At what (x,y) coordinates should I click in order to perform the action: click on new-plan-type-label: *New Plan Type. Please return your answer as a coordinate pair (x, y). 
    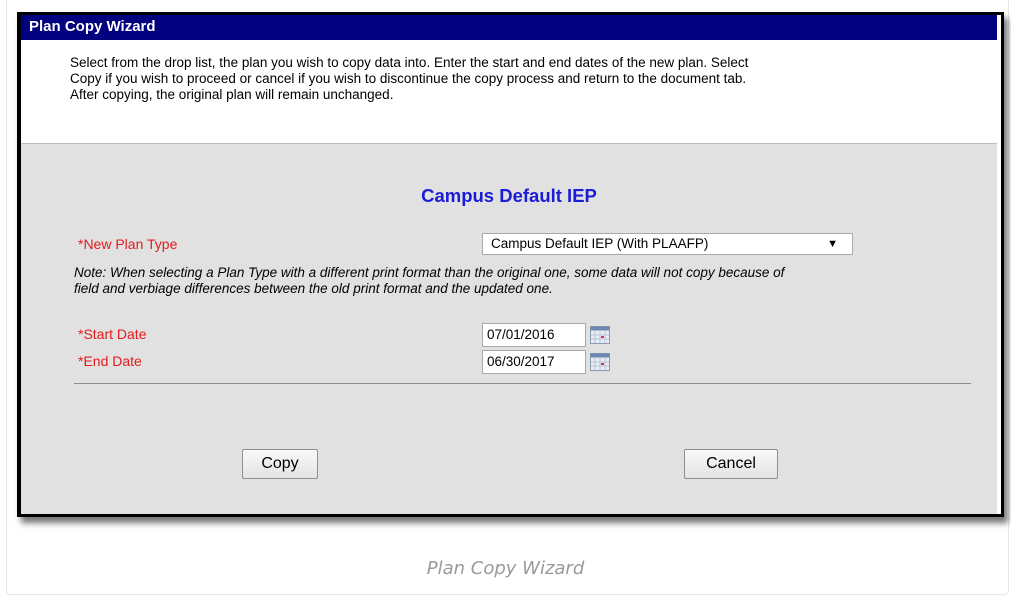
    Looking at the image, I should click on (128, 244).